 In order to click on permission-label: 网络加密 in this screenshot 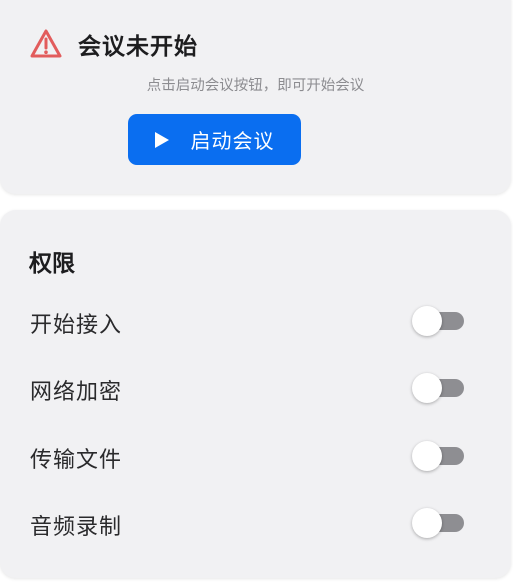, I will do `click(76, 392)`.